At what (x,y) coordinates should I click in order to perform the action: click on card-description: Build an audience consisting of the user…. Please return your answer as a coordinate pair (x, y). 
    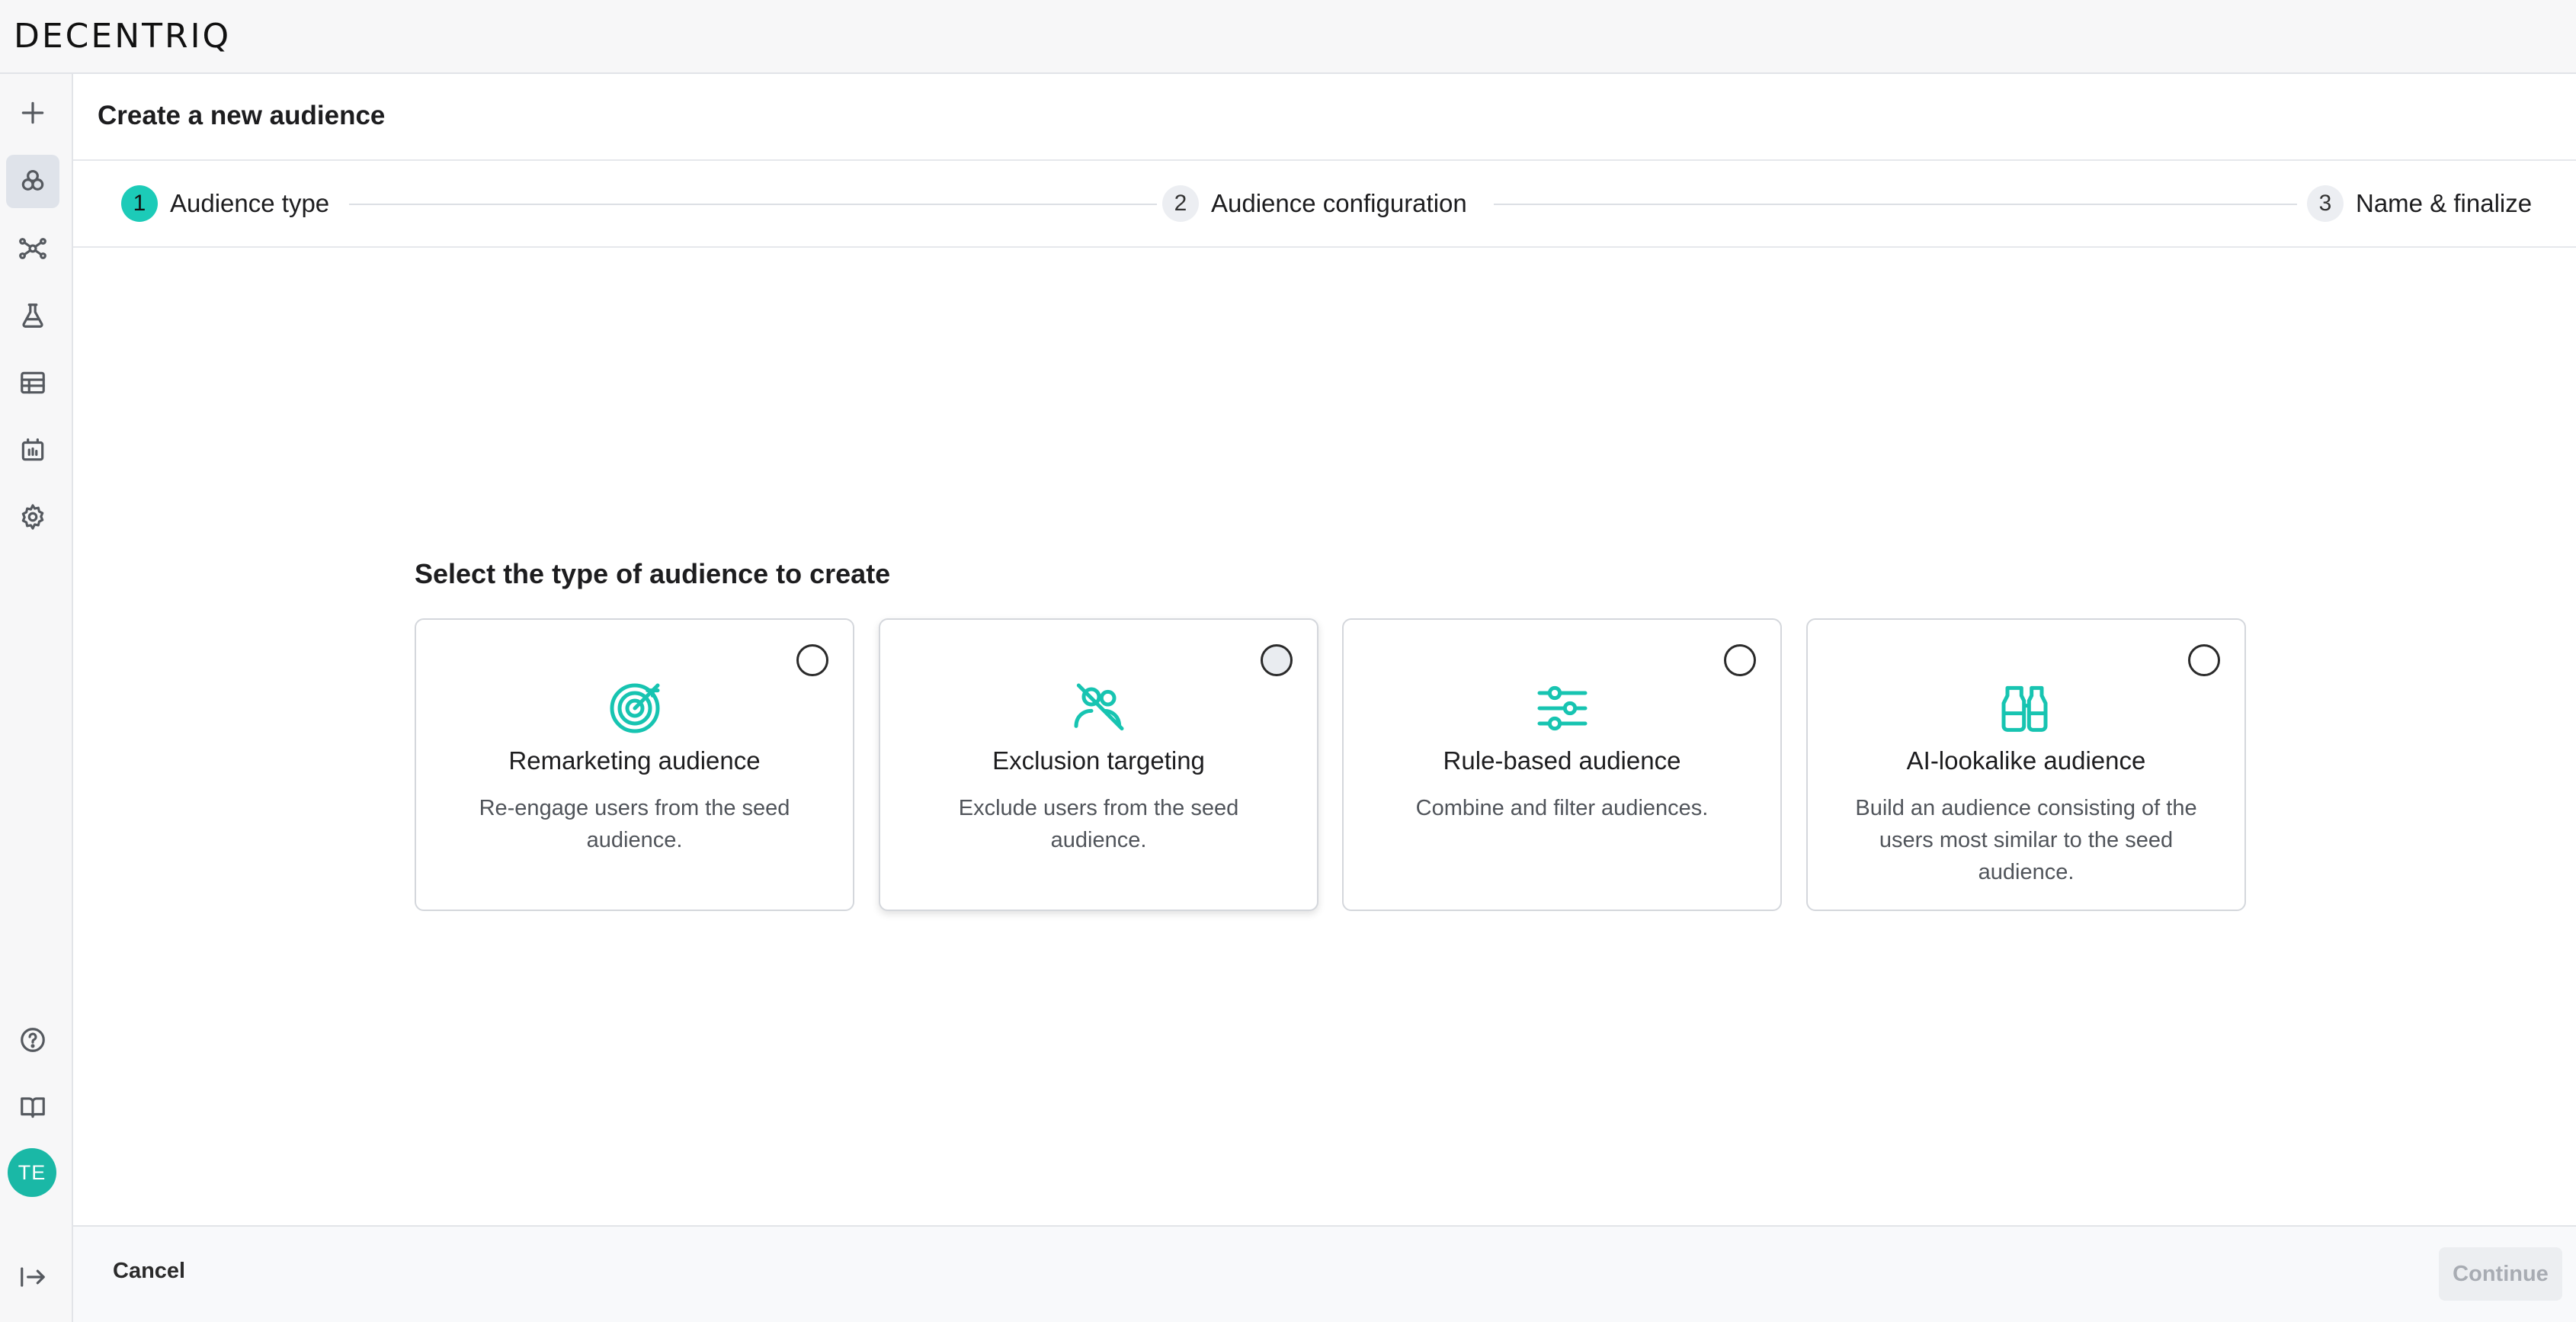
    Looking at the image, I should click on (2026, 840).